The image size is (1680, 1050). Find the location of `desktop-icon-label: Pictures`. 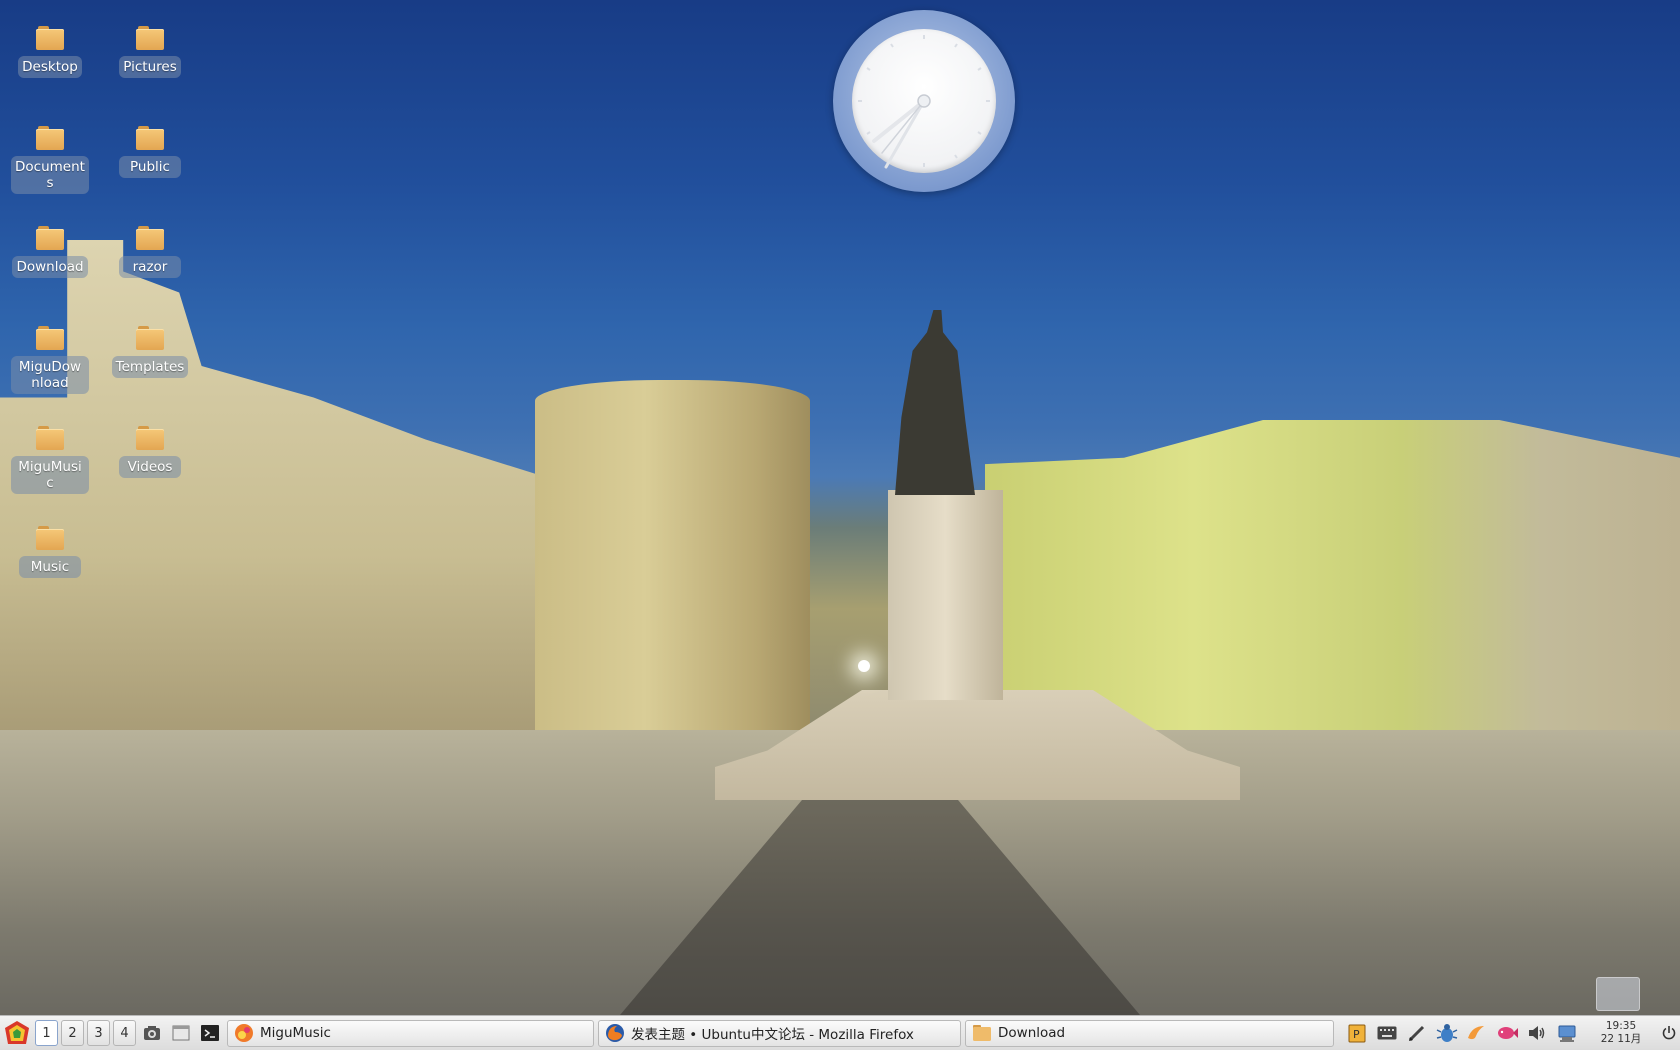

desktop-icon-label: Pictures is located at coordinates (150, 67).